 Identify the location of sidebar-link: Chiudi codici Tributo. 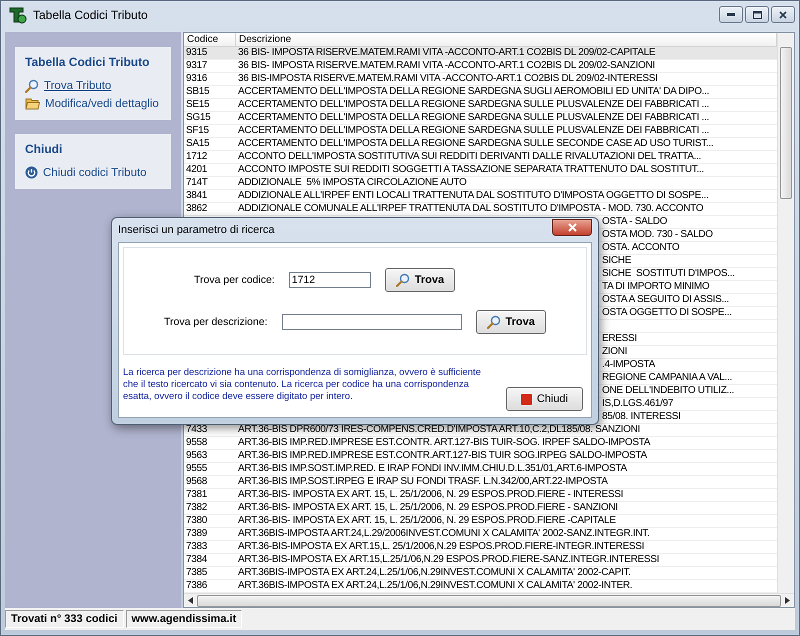
(86, 172).